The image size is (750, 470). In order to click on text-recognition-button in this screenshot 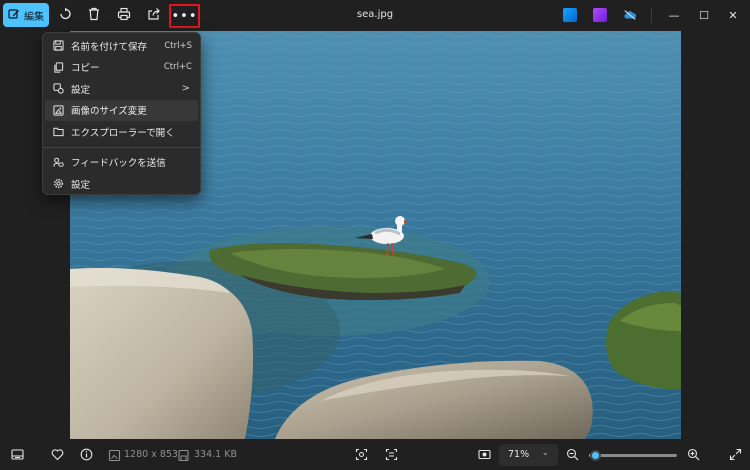, I will do `click(391, 455)`.